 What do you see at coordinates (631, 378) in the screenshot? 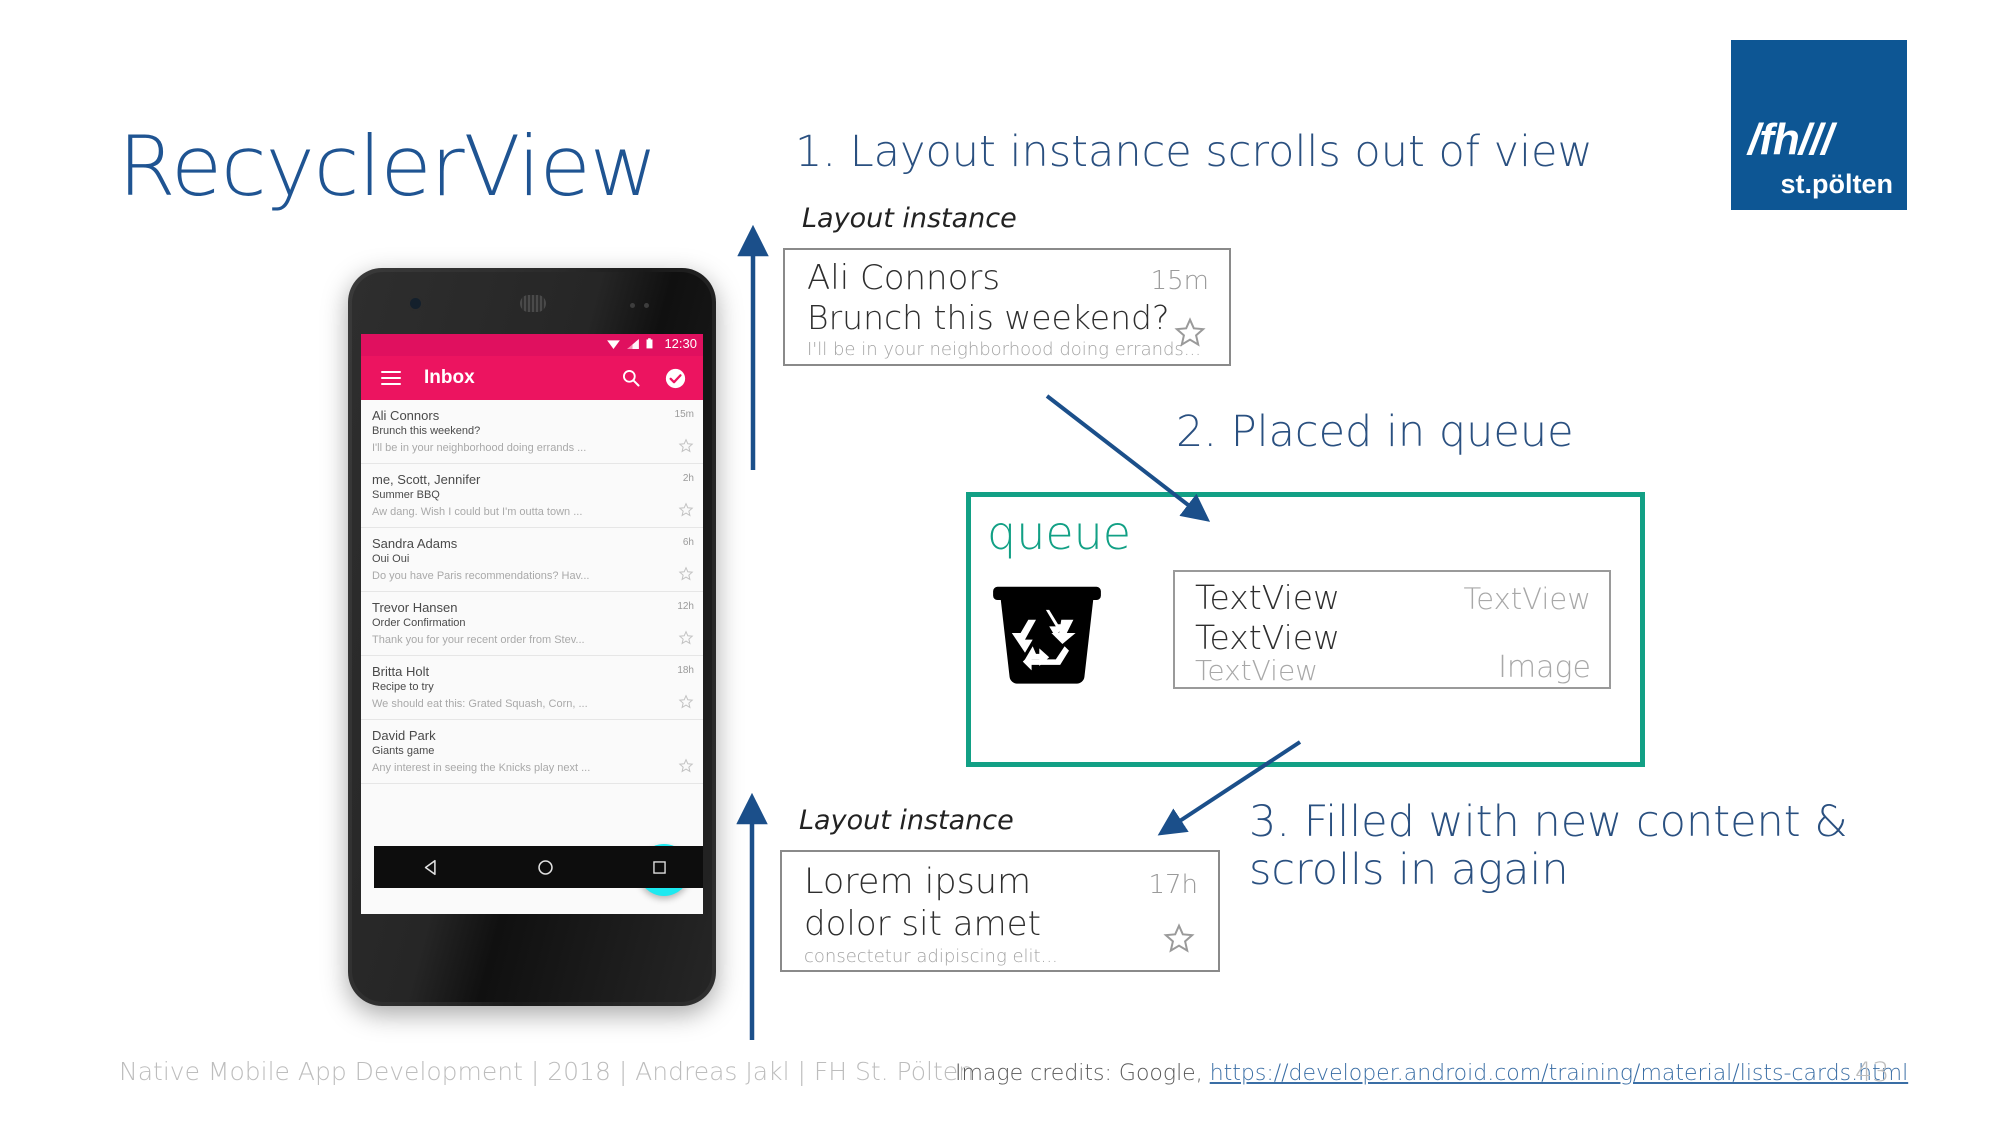
I see `search-icon` at bounding box center [631, 378].